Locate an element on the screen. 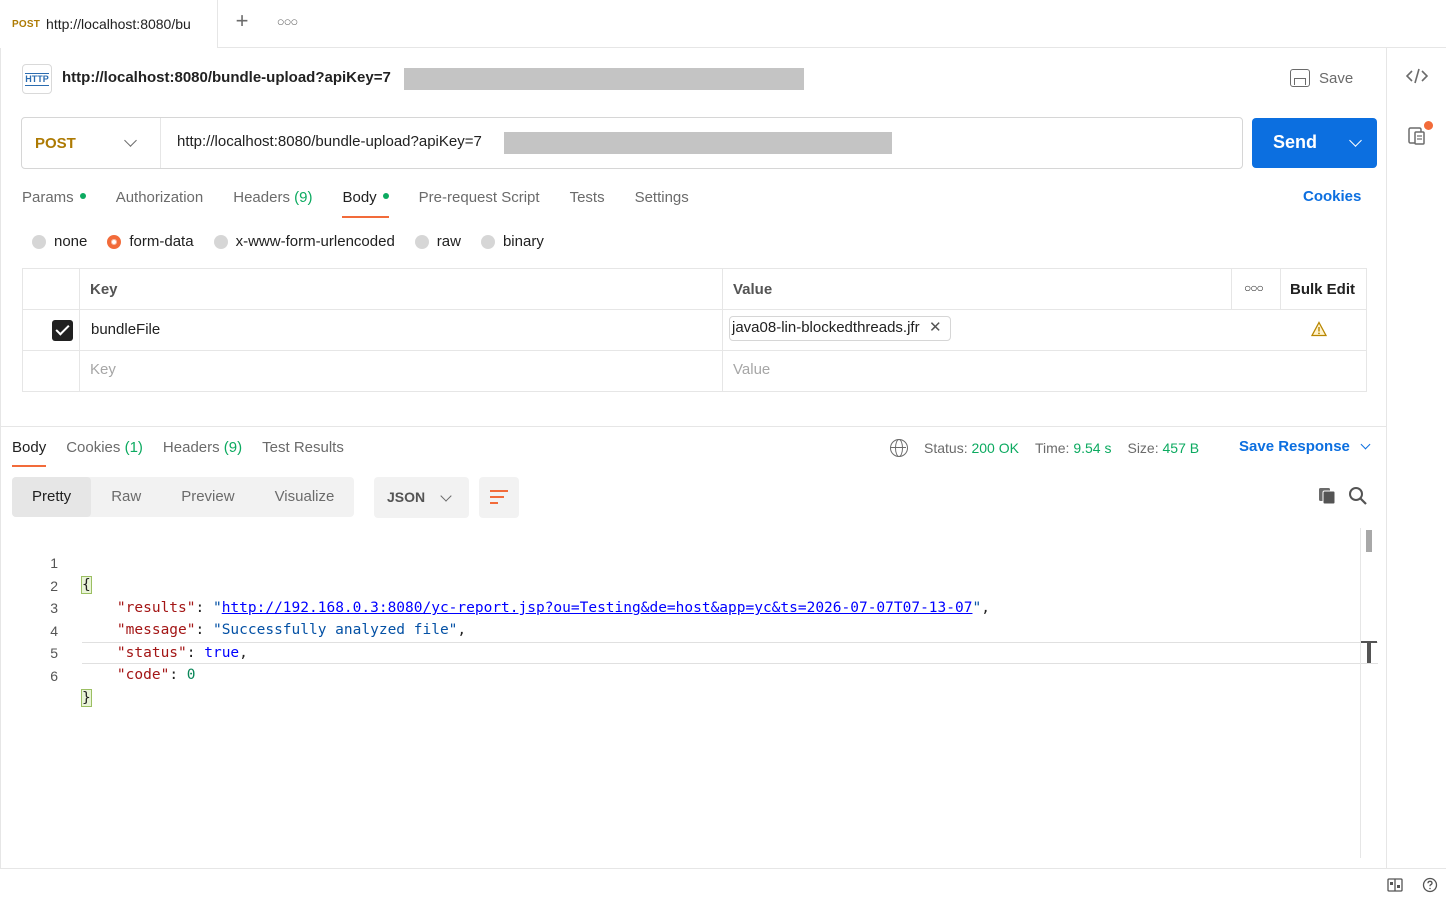 Image resolution: width=1446 pixels, height=897 pixels. response-tab-cookies: Cookies (1) is located at coordinates (104, 452).